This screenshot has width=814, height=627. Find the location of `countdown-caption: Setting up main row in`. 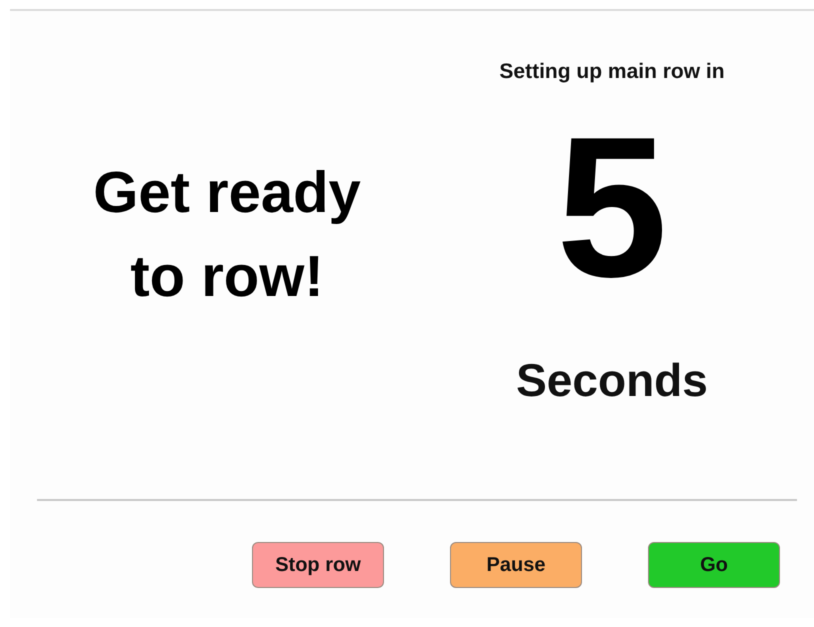

countdown-caption: Setting up main row in is located at coordinates (612, 72).